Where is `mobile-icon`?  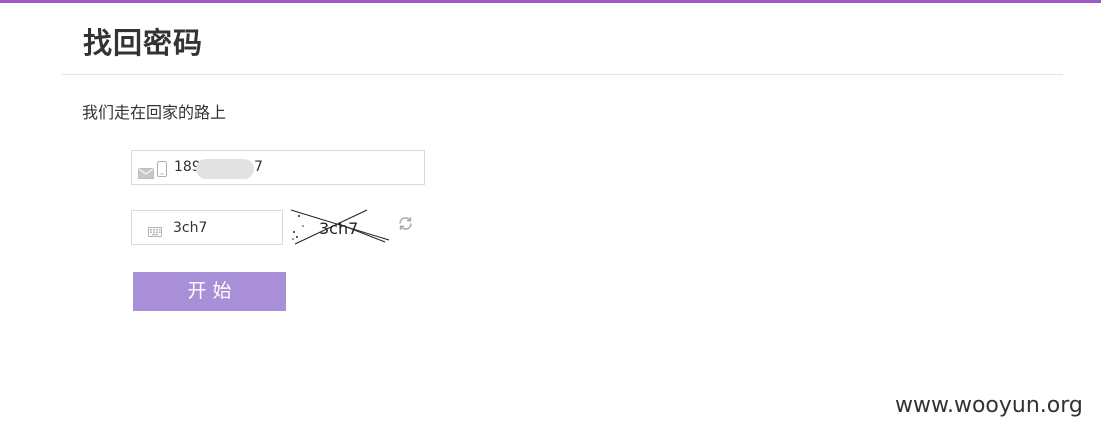
mobile-icon is located at coordinates (162, 171).